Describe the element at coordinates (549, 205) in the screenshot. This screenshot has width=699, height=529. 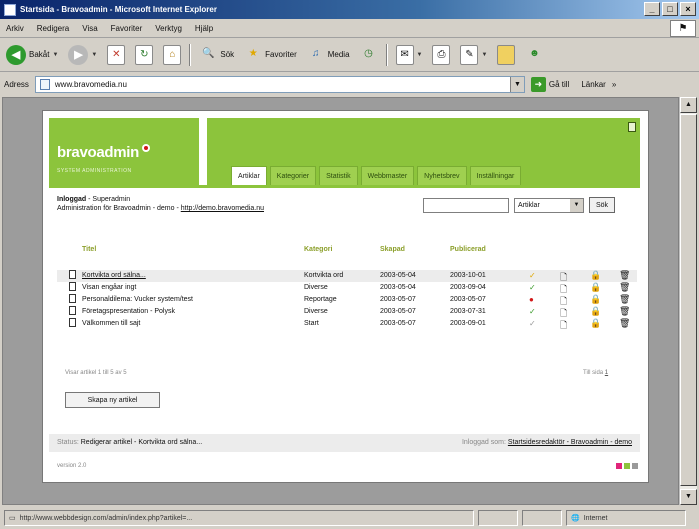
I see `search-scope-select: Artiklar ▼` at that location.